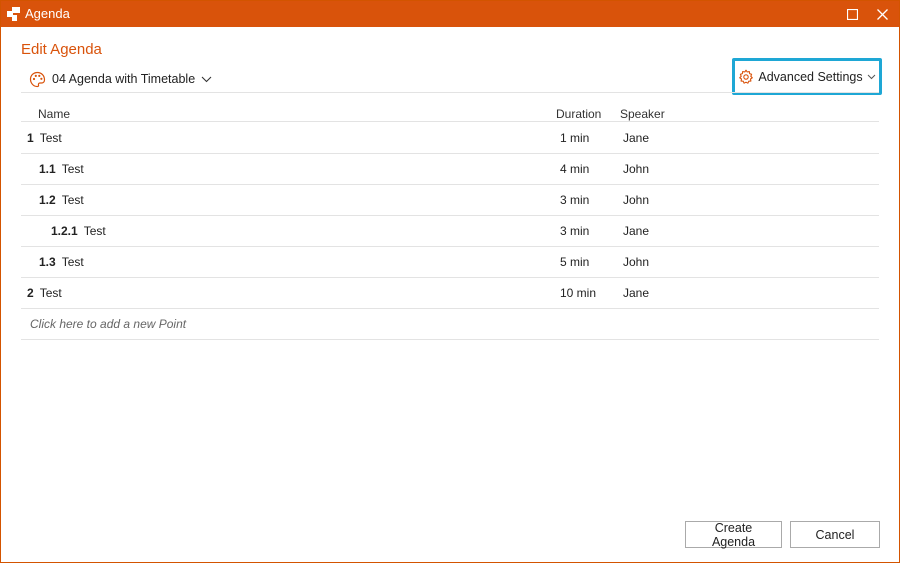 The image size is (900, 563). What do you see at coordinates (47, 200) in the screenshot?
I see `agenda-item-number: 1.2` at bounding box center [47, 200].